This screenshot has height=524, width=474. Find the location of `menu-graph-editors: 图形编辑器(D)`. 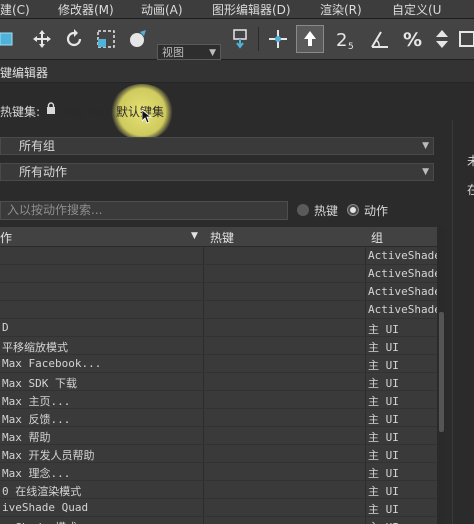

menu-graph-editors: 图形编辑器(D) is located at coordinates (251, 9).